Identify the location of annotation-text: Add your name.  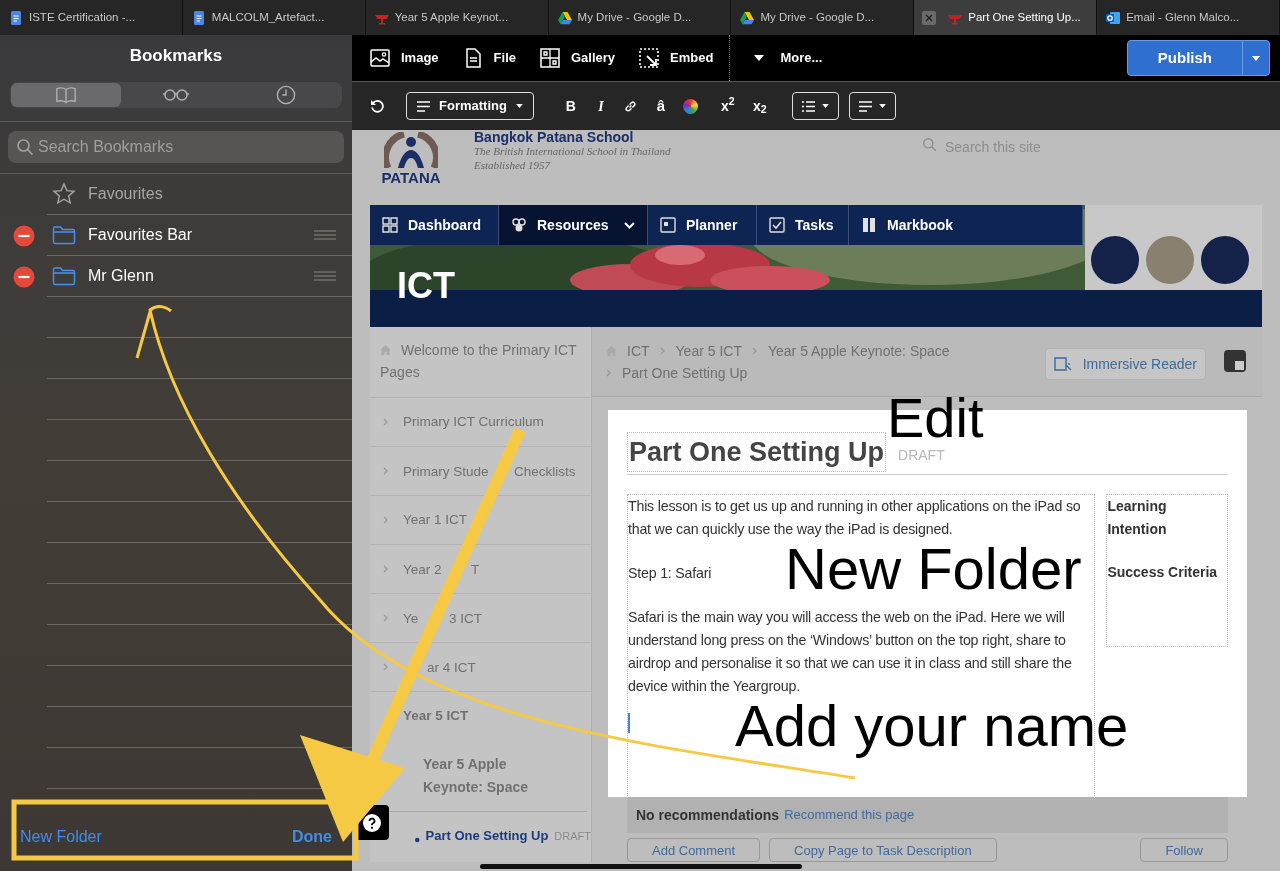
(932, 726).